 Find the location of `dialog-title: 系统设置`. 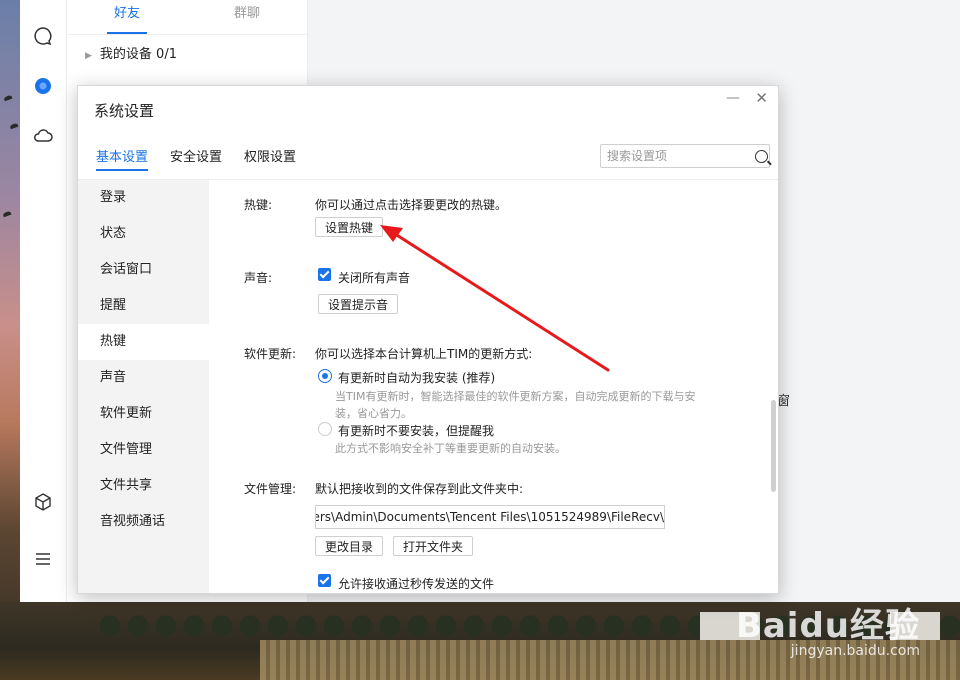

dialog-title: 系统设置 is located at coordinates (124, 111).